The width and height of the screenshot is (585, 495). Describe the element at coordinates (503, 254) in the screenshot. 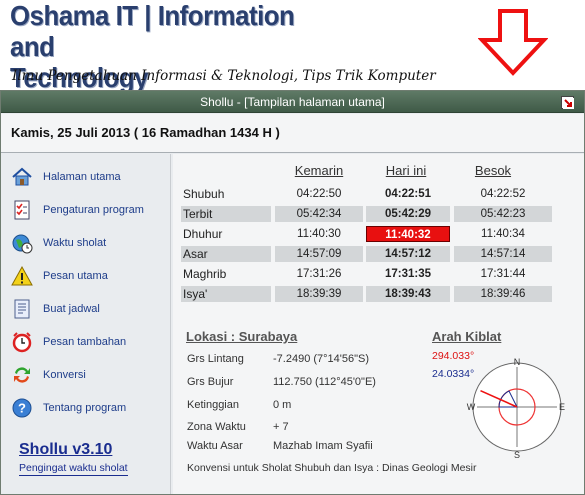

I see `time-besok: 14:57:14` at that location.